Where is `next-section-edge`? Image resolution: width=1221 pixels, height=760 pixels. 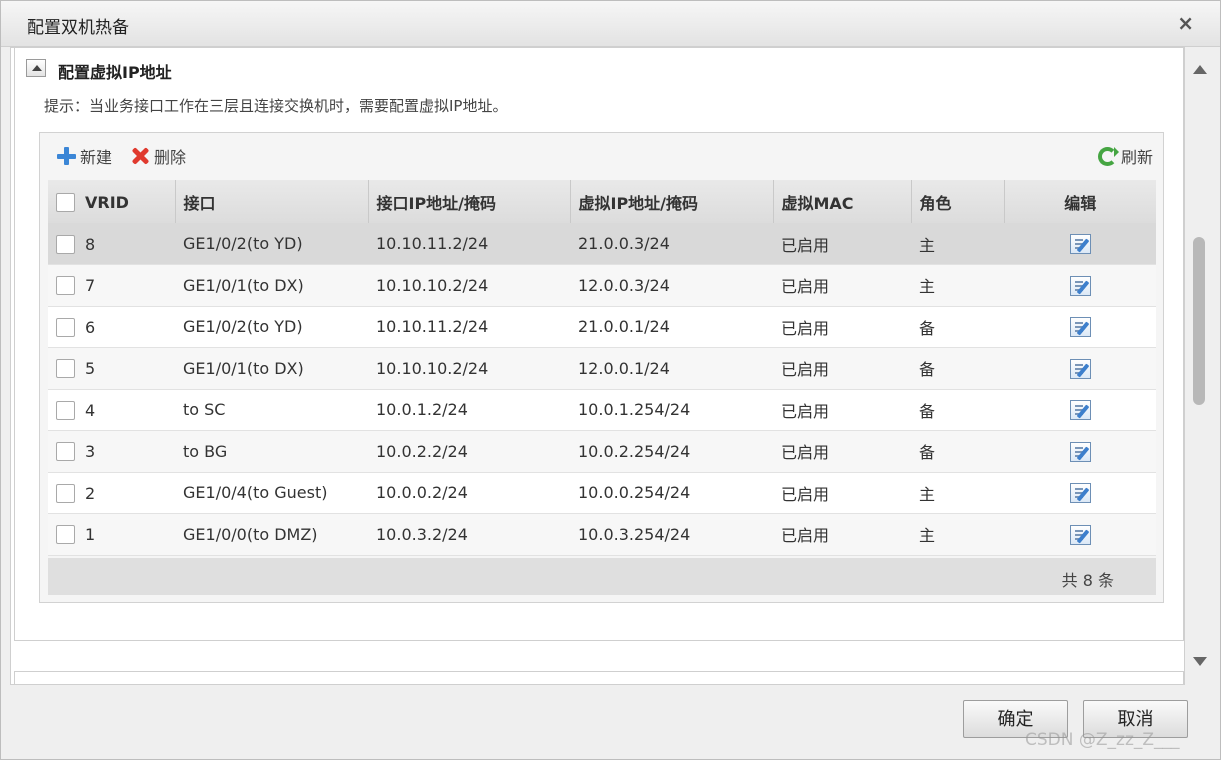 next-section-edge is located at coordinates (599, 677).